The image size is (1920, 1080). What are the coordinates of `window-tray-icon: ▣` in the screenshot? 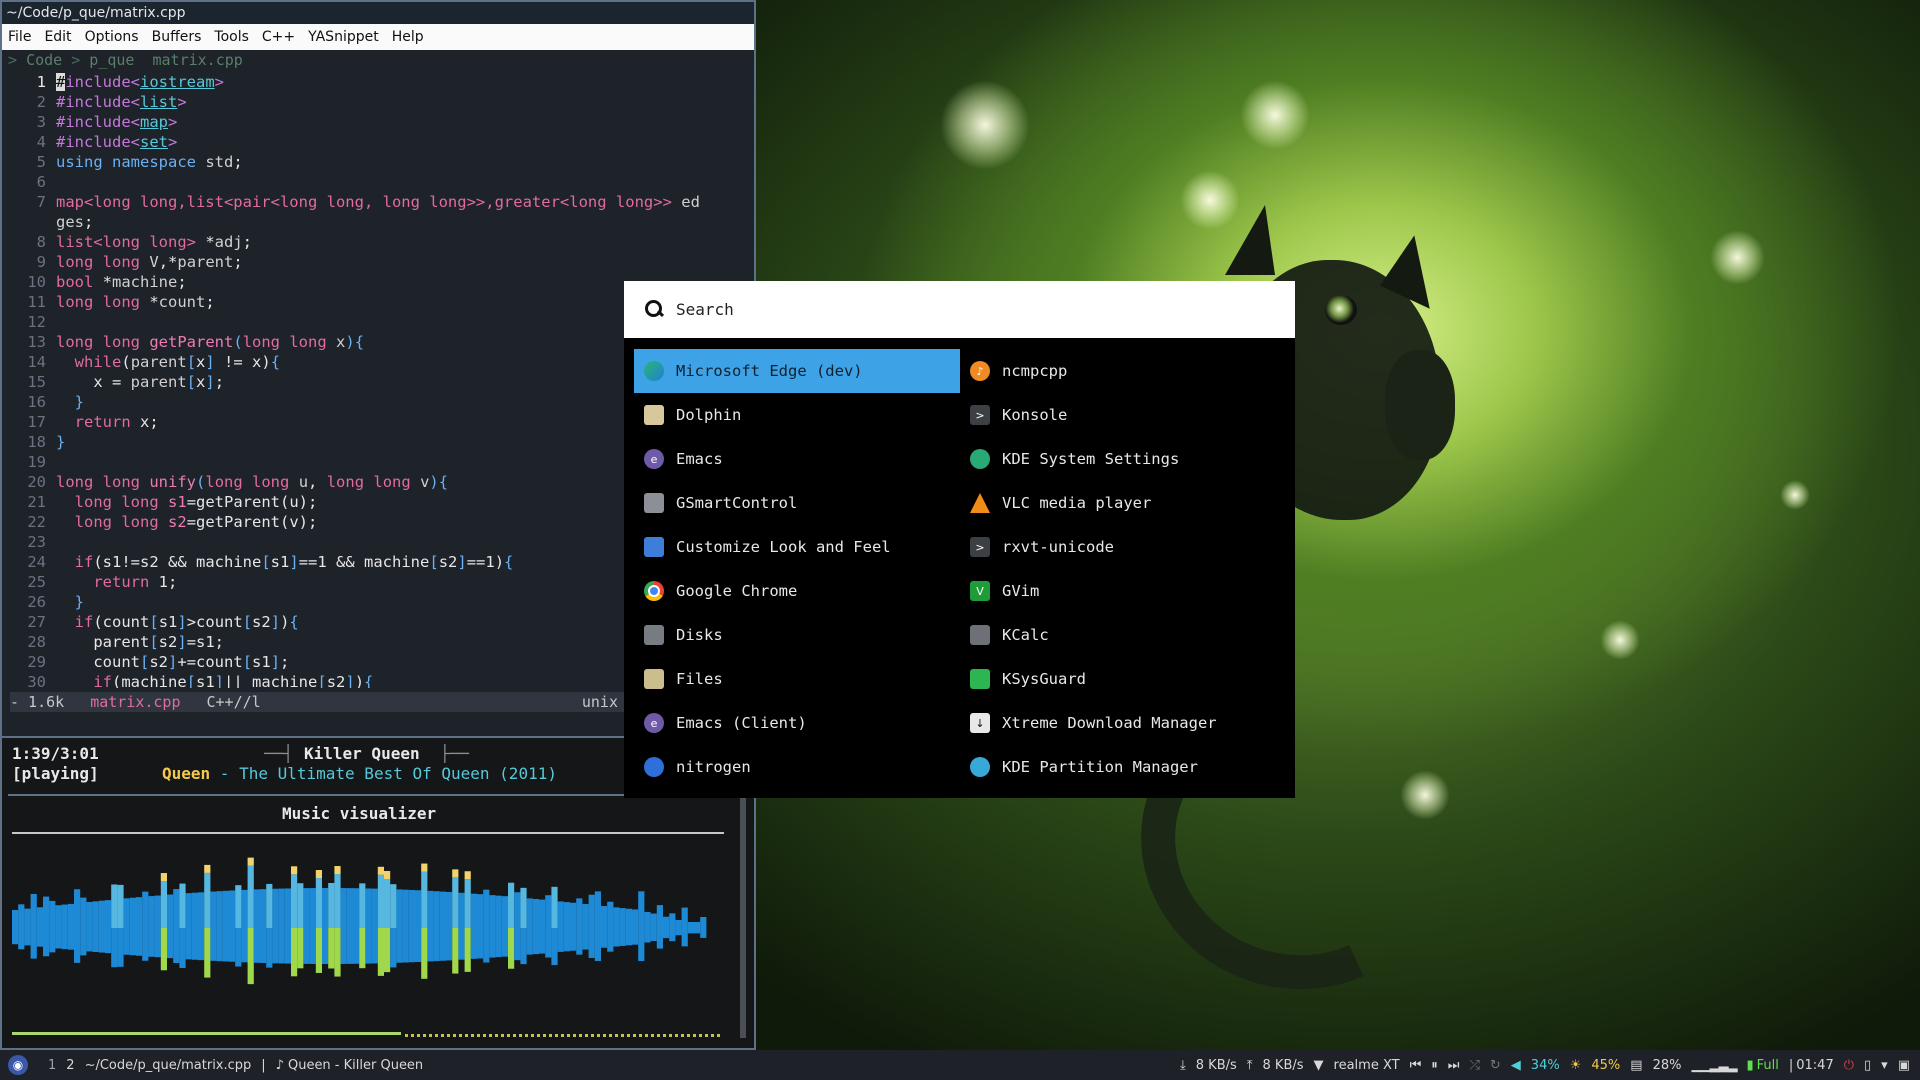 It's located at (1904, 1065).